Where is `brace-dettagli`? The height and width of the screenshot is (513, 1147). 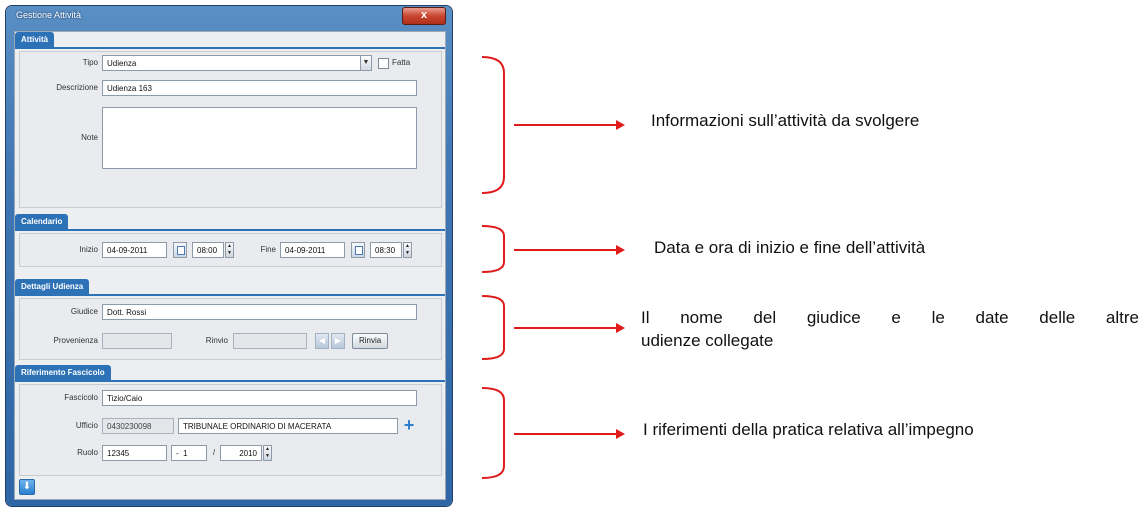
brace-dettagli is located at coordinates (493, 327).